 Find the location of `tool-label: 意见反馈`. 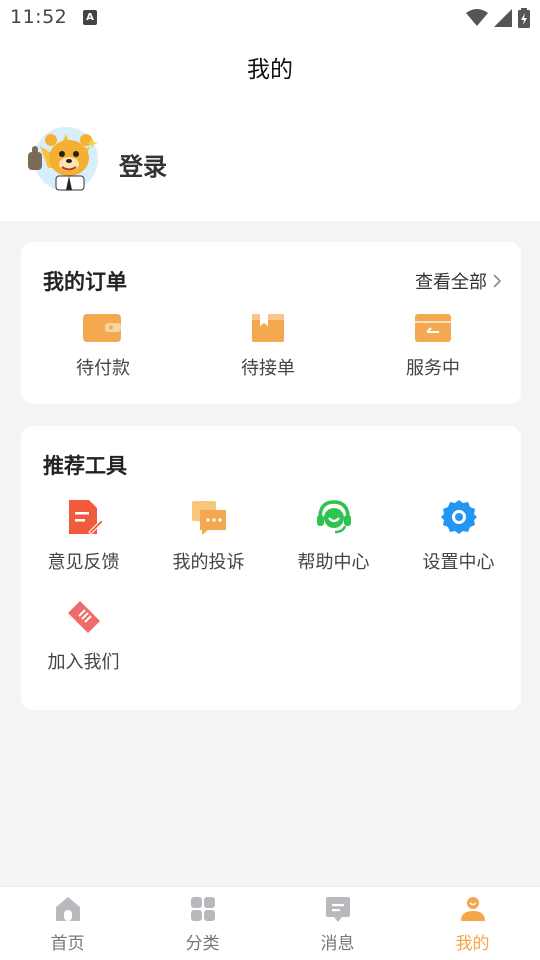

tool-label: 意见反馈 is located at coordinates (83, 562).